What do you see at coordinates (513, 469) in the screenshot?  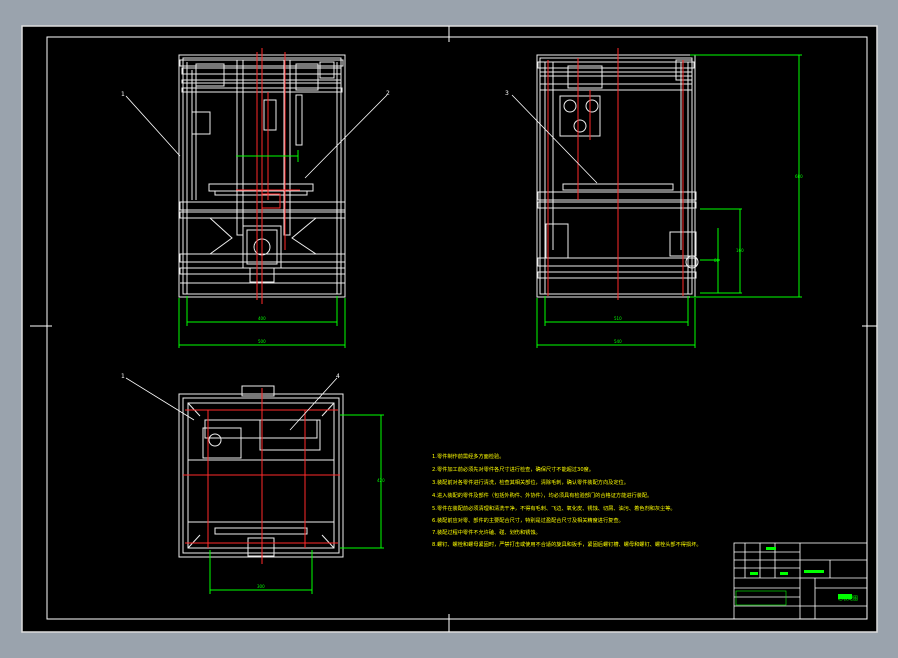 I see `note-line: 2.零件加工前必须先对零件各尺寸进行检查，确保尺寸不能超过30度。` at bounding box center [513, 469].